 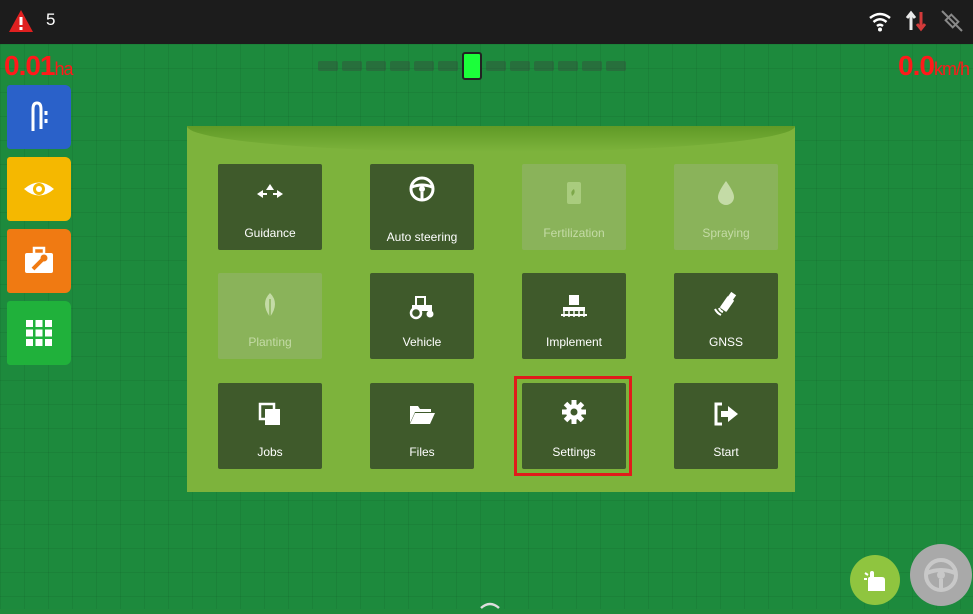 What do you see at coordinates (726, 193) in the screenshot?
I see `droplet-icon` at bounding box center [726, 193].